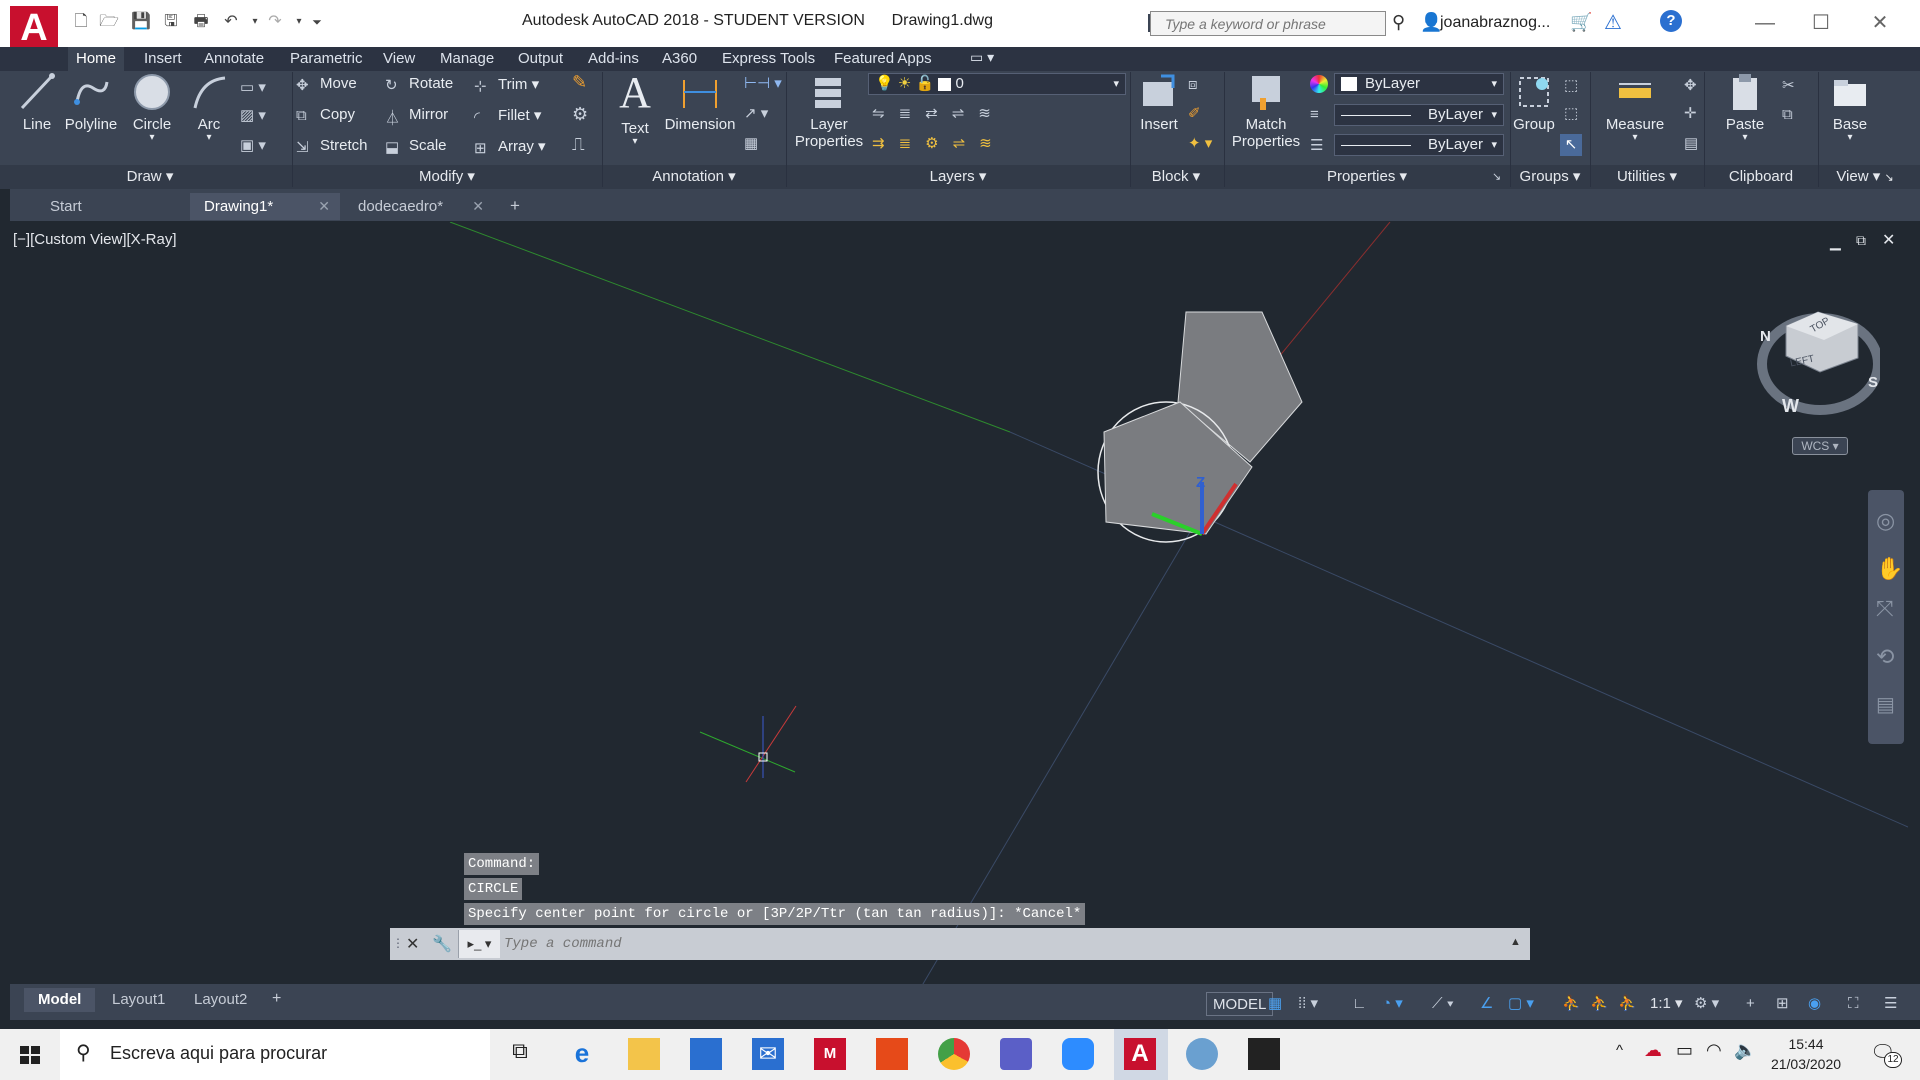 The width and height of the screenshot is (1920, 1080). What do you see at coordinates (1691, 143) in the screenshot?
I see `calculator-icon: ▤` at bounding box center [1691, 143].